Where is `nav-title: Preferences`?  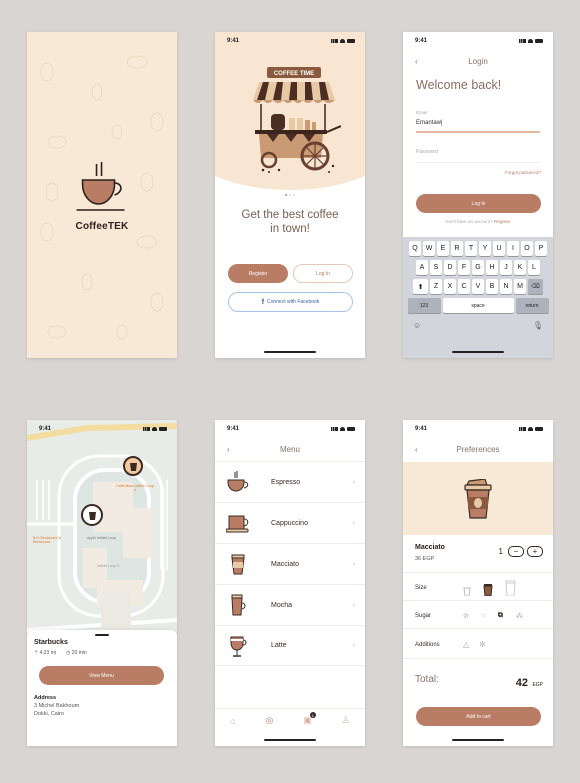 nav-title: Preferences is located at coordinates (478, 449).